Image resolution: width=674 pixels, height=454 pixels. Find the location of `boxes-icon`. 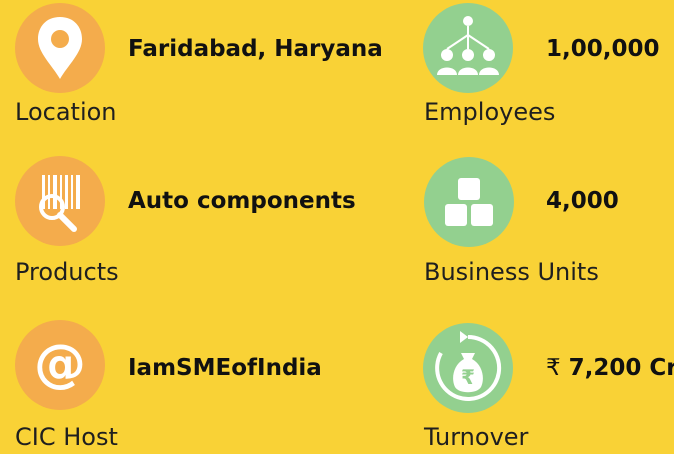

boxes-icon is located at coordinates (469, 202).